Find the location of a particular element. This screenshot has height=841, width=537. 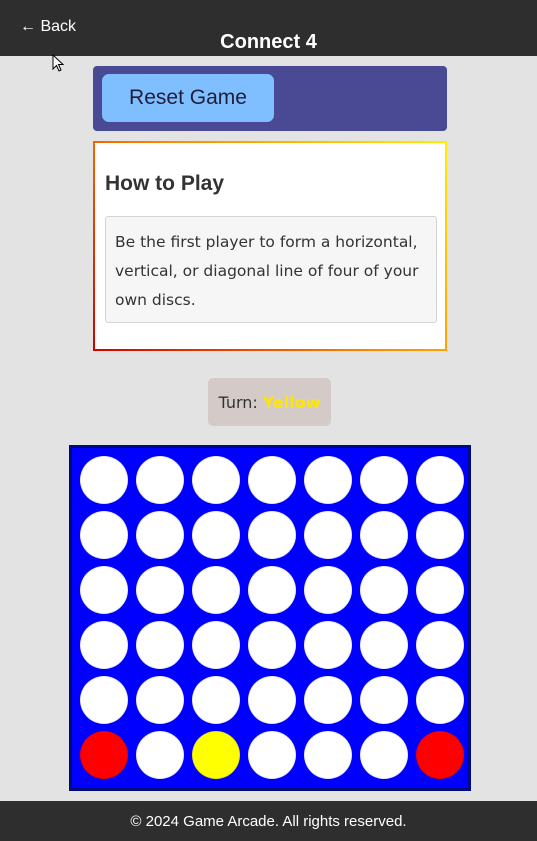

footer: © 2024 Game Arcade. All rights reserved. is located at coordinates (268, 821).